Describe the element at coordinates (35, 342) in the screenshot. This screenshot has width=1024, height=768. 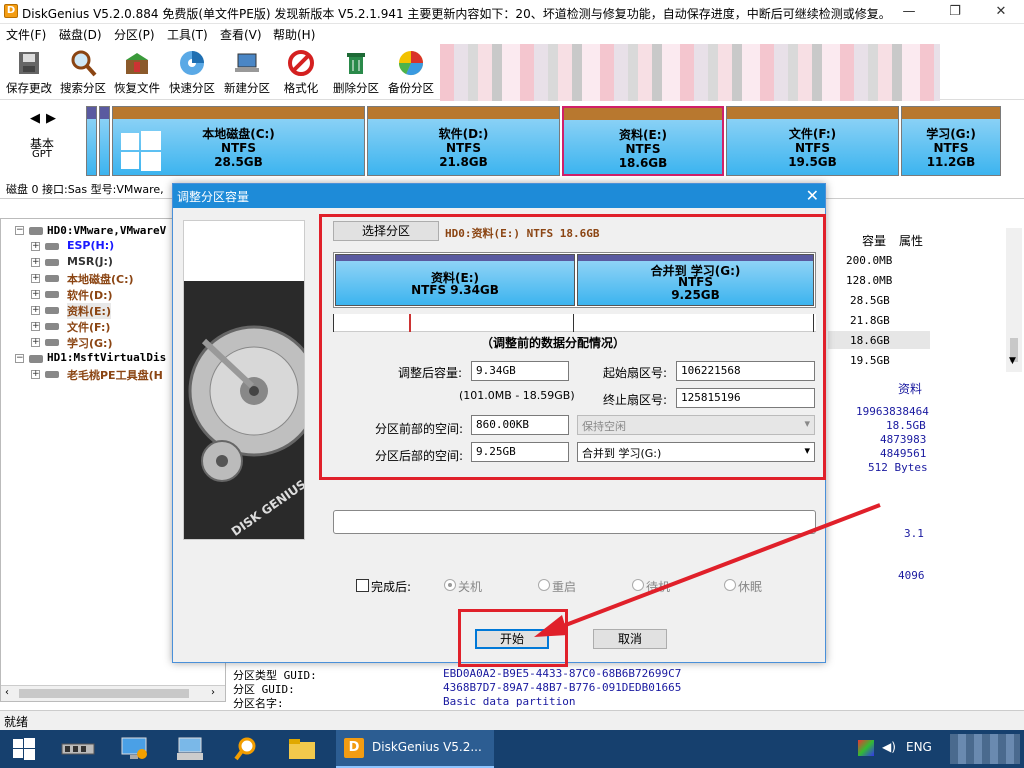
I see `expand-g: +` at that location.